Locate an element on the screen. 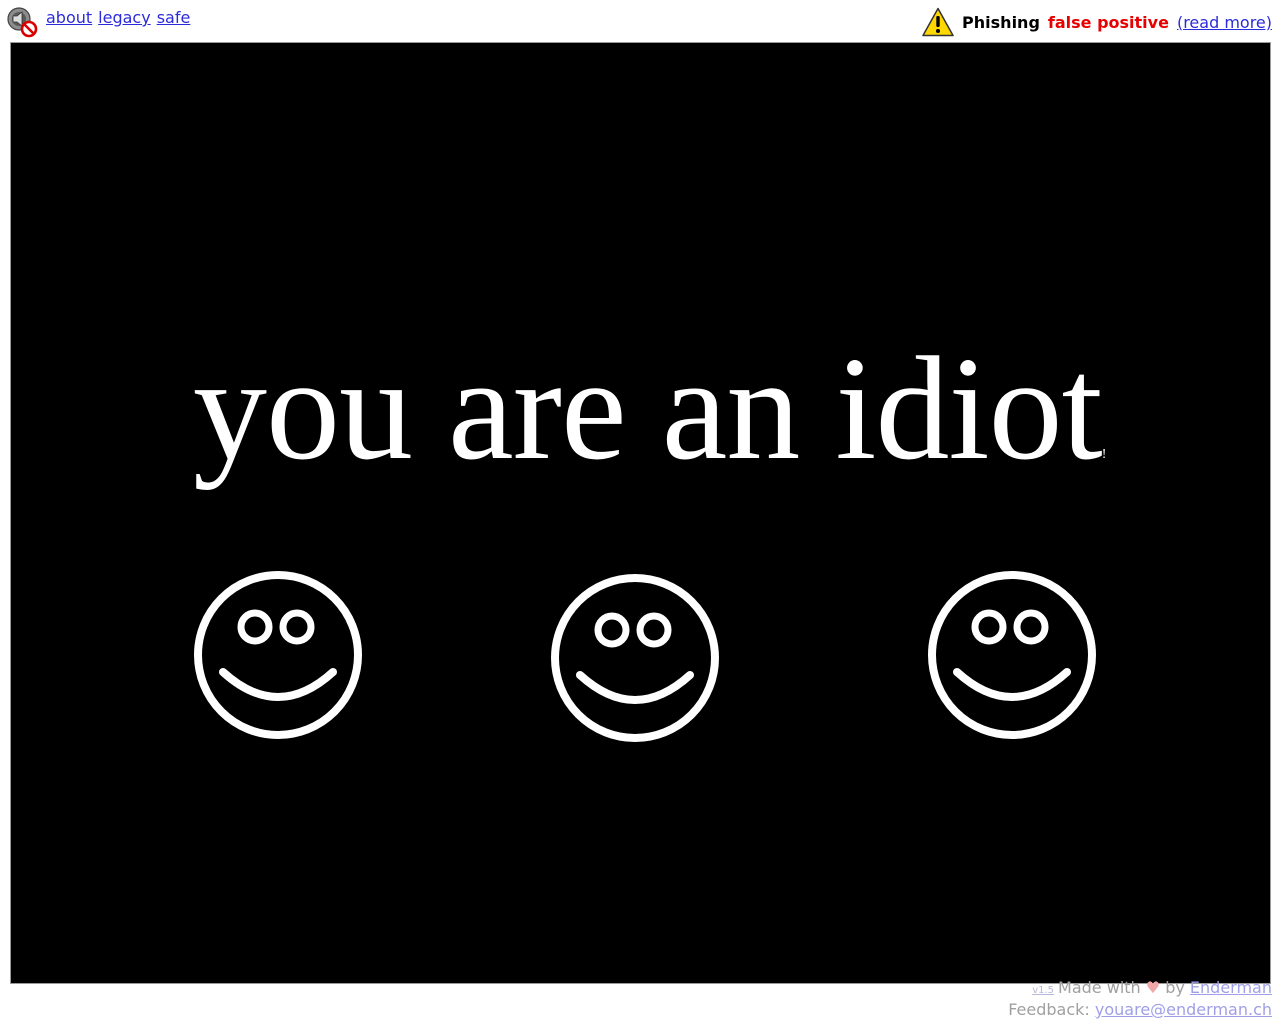  footer-credit-line: v1.5 Made with ♥ by Enderman is located at coordinates (1140, 989).